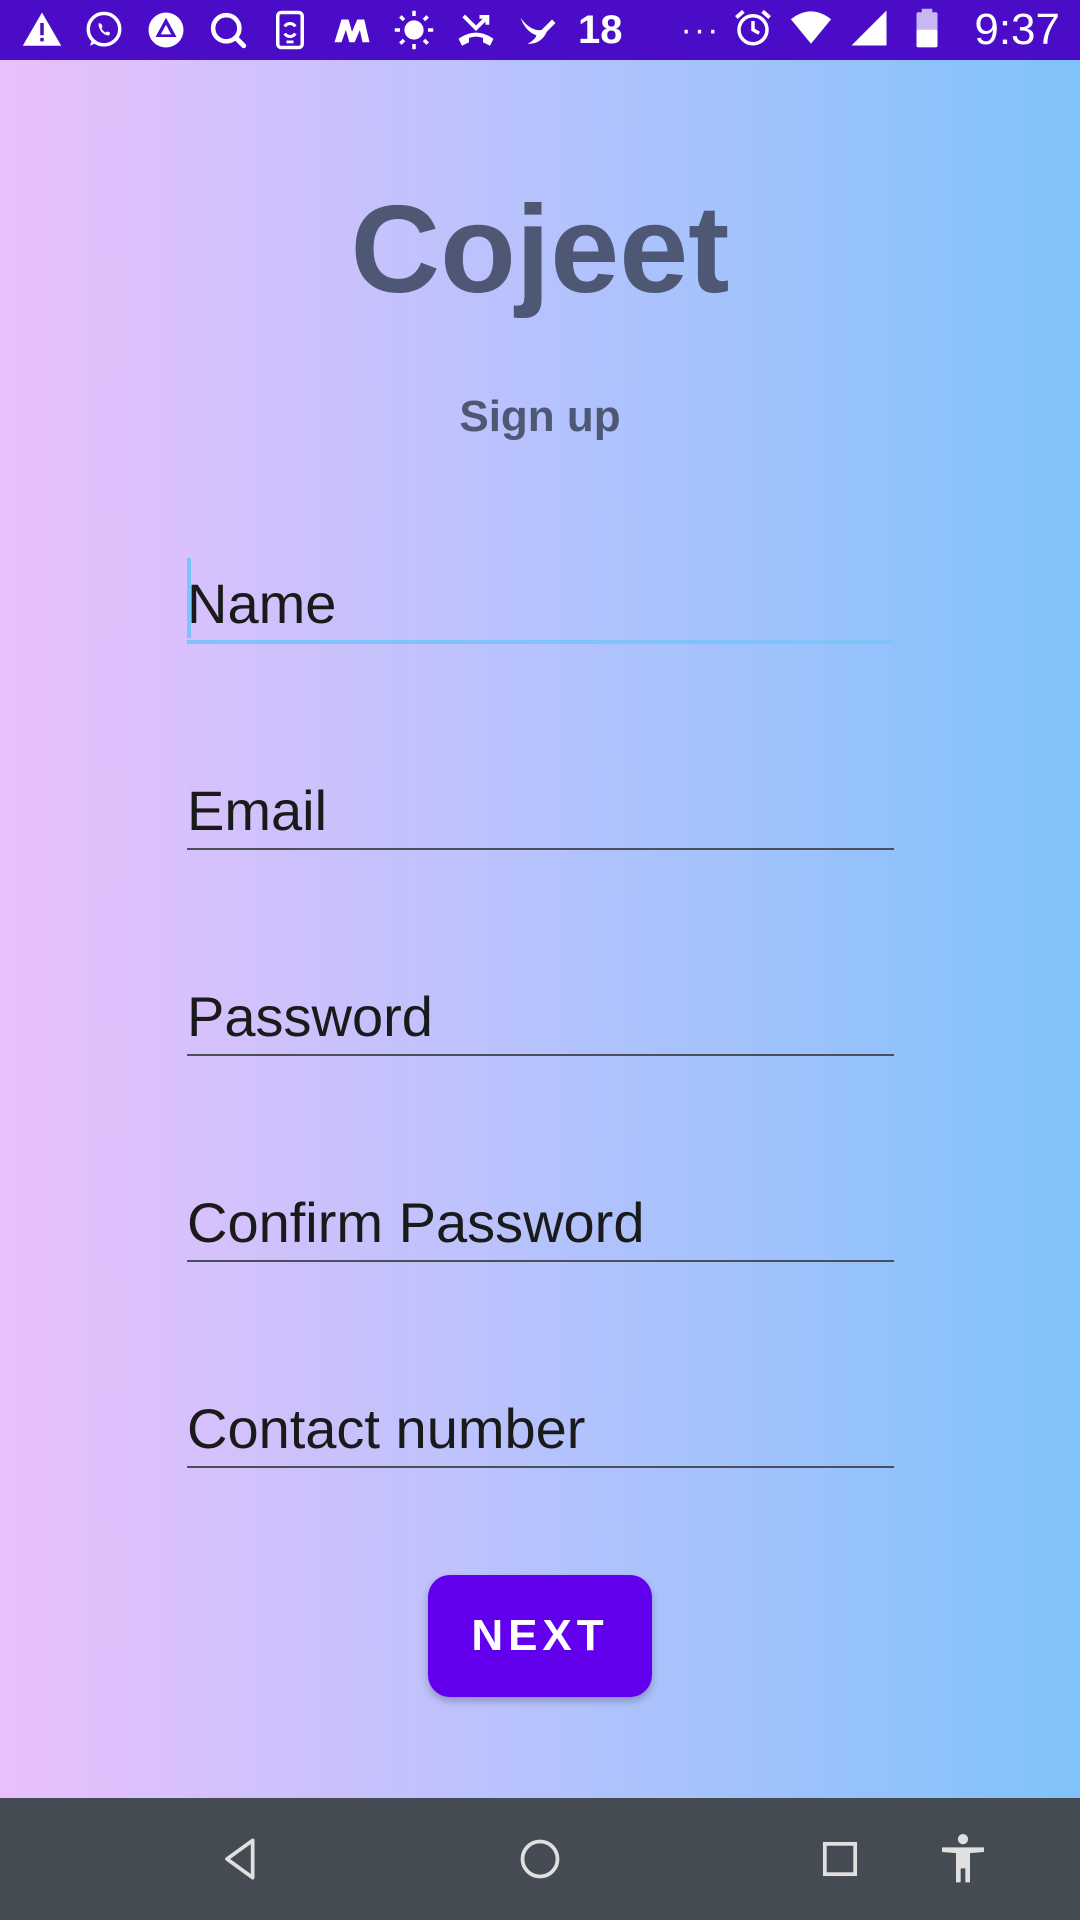 The width and height of the screenshot is (1080, 1920). I want to click on page-subtitle: Sign up, so click(540, 416).